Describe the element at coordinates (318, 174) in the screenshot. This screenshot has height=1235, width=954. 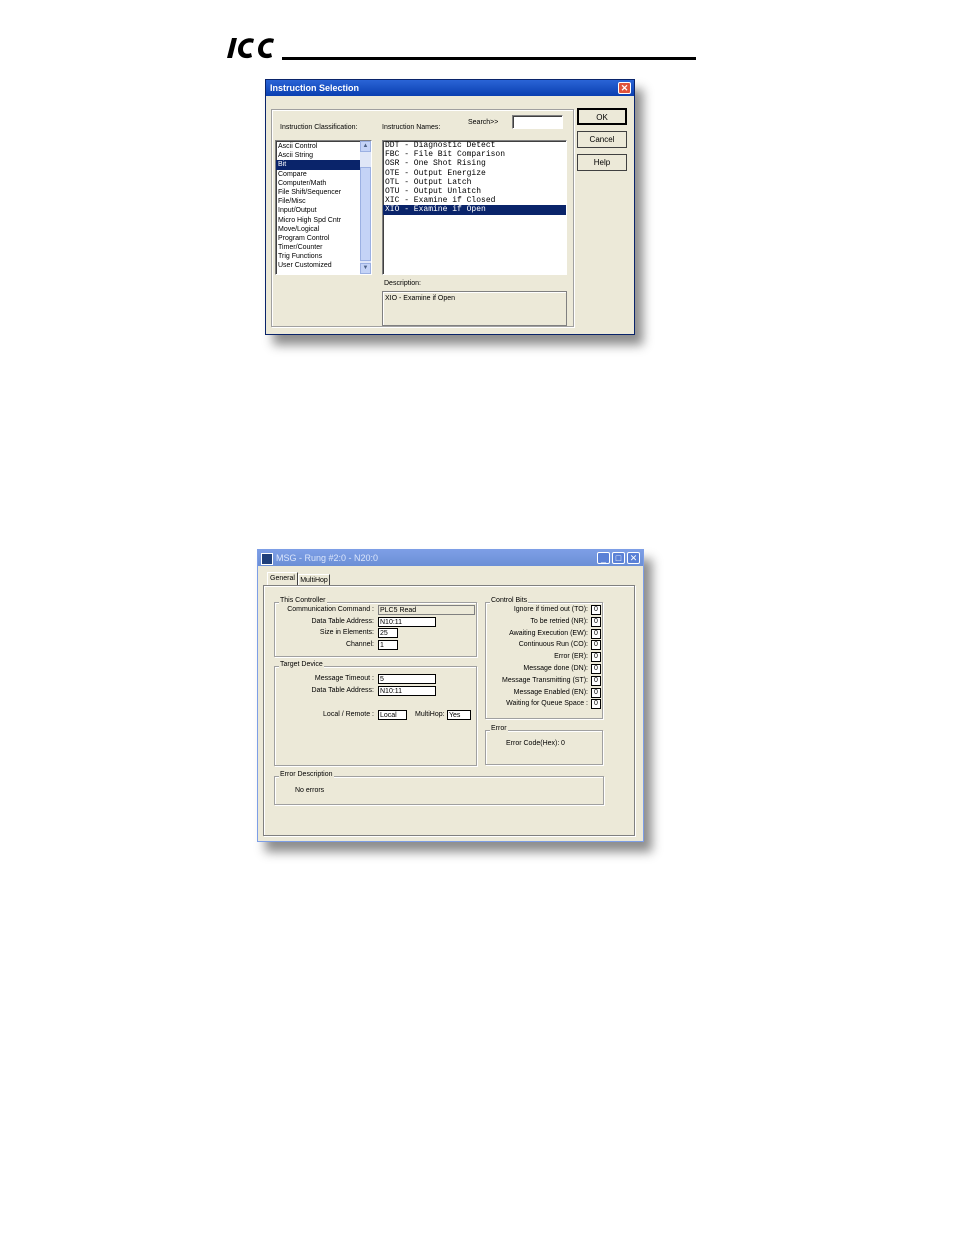
I see `classification-item: Compare` at that location.